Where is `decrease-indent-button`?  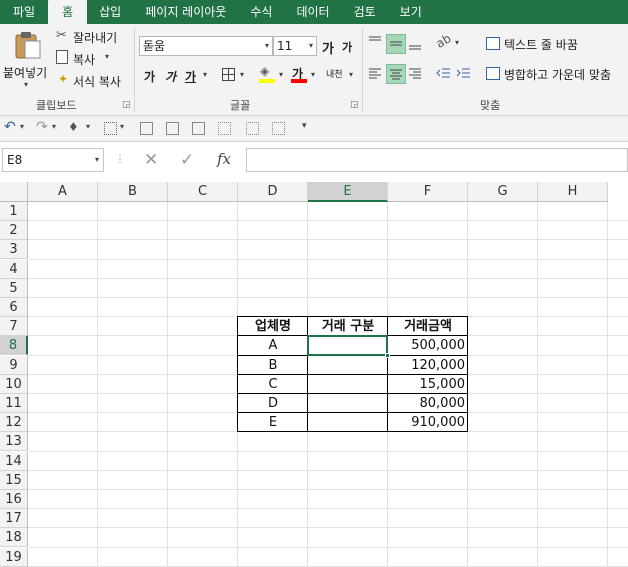
decrease-indent-button is located at coordinates (444, 74).